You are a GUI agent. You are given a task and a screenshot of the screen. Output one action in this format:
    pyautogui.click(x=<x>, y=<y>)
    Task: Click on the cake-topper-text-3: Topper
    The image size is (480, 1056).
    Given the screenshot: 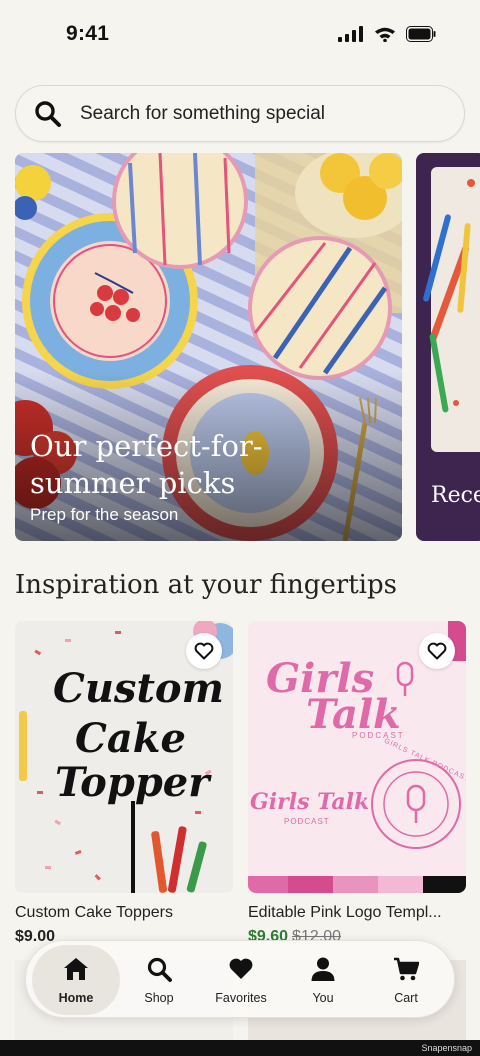 What is the action you would take?
    pyautogui.click(x=132, y=782)
    